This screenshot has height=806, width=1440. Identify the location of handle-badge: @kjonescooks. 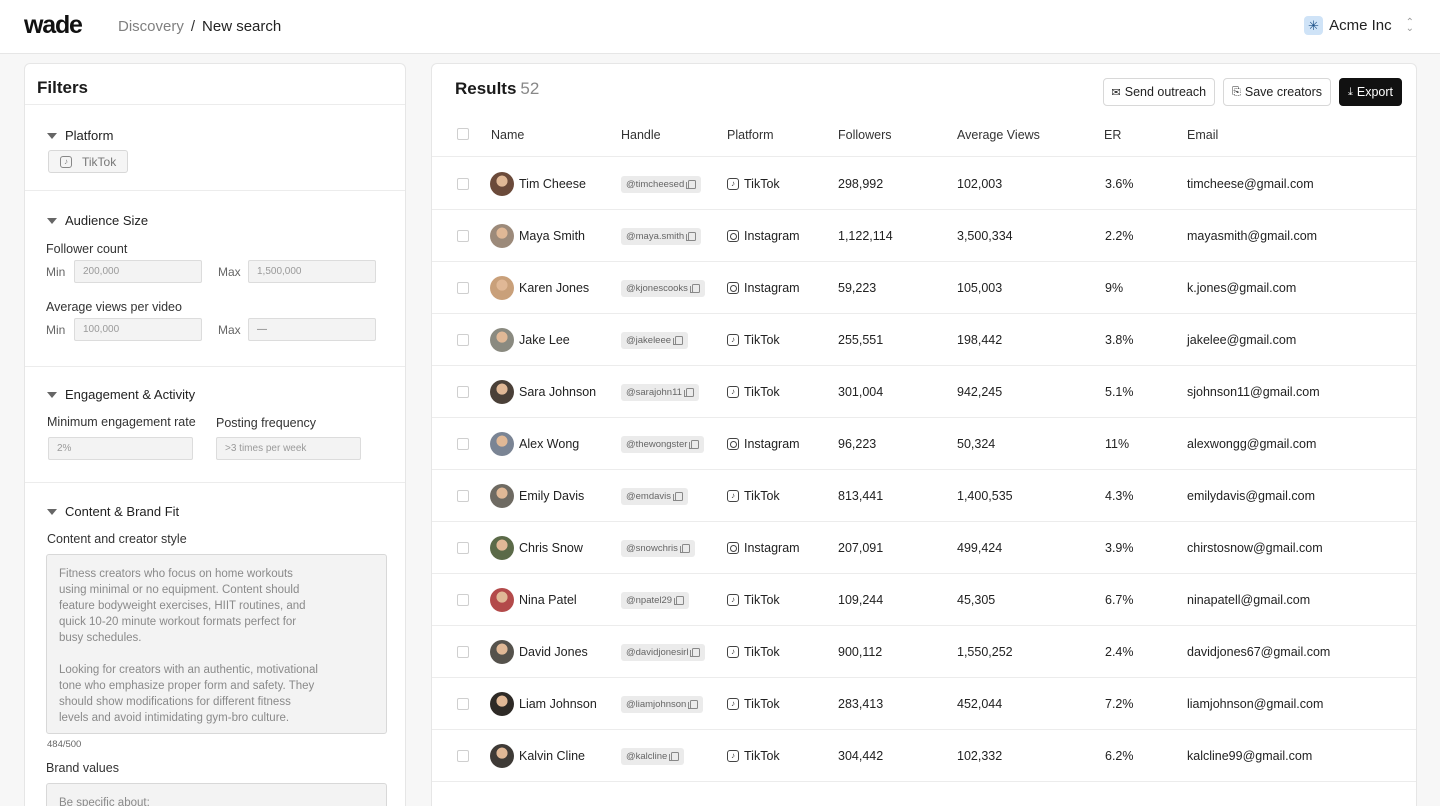
(663, 288).